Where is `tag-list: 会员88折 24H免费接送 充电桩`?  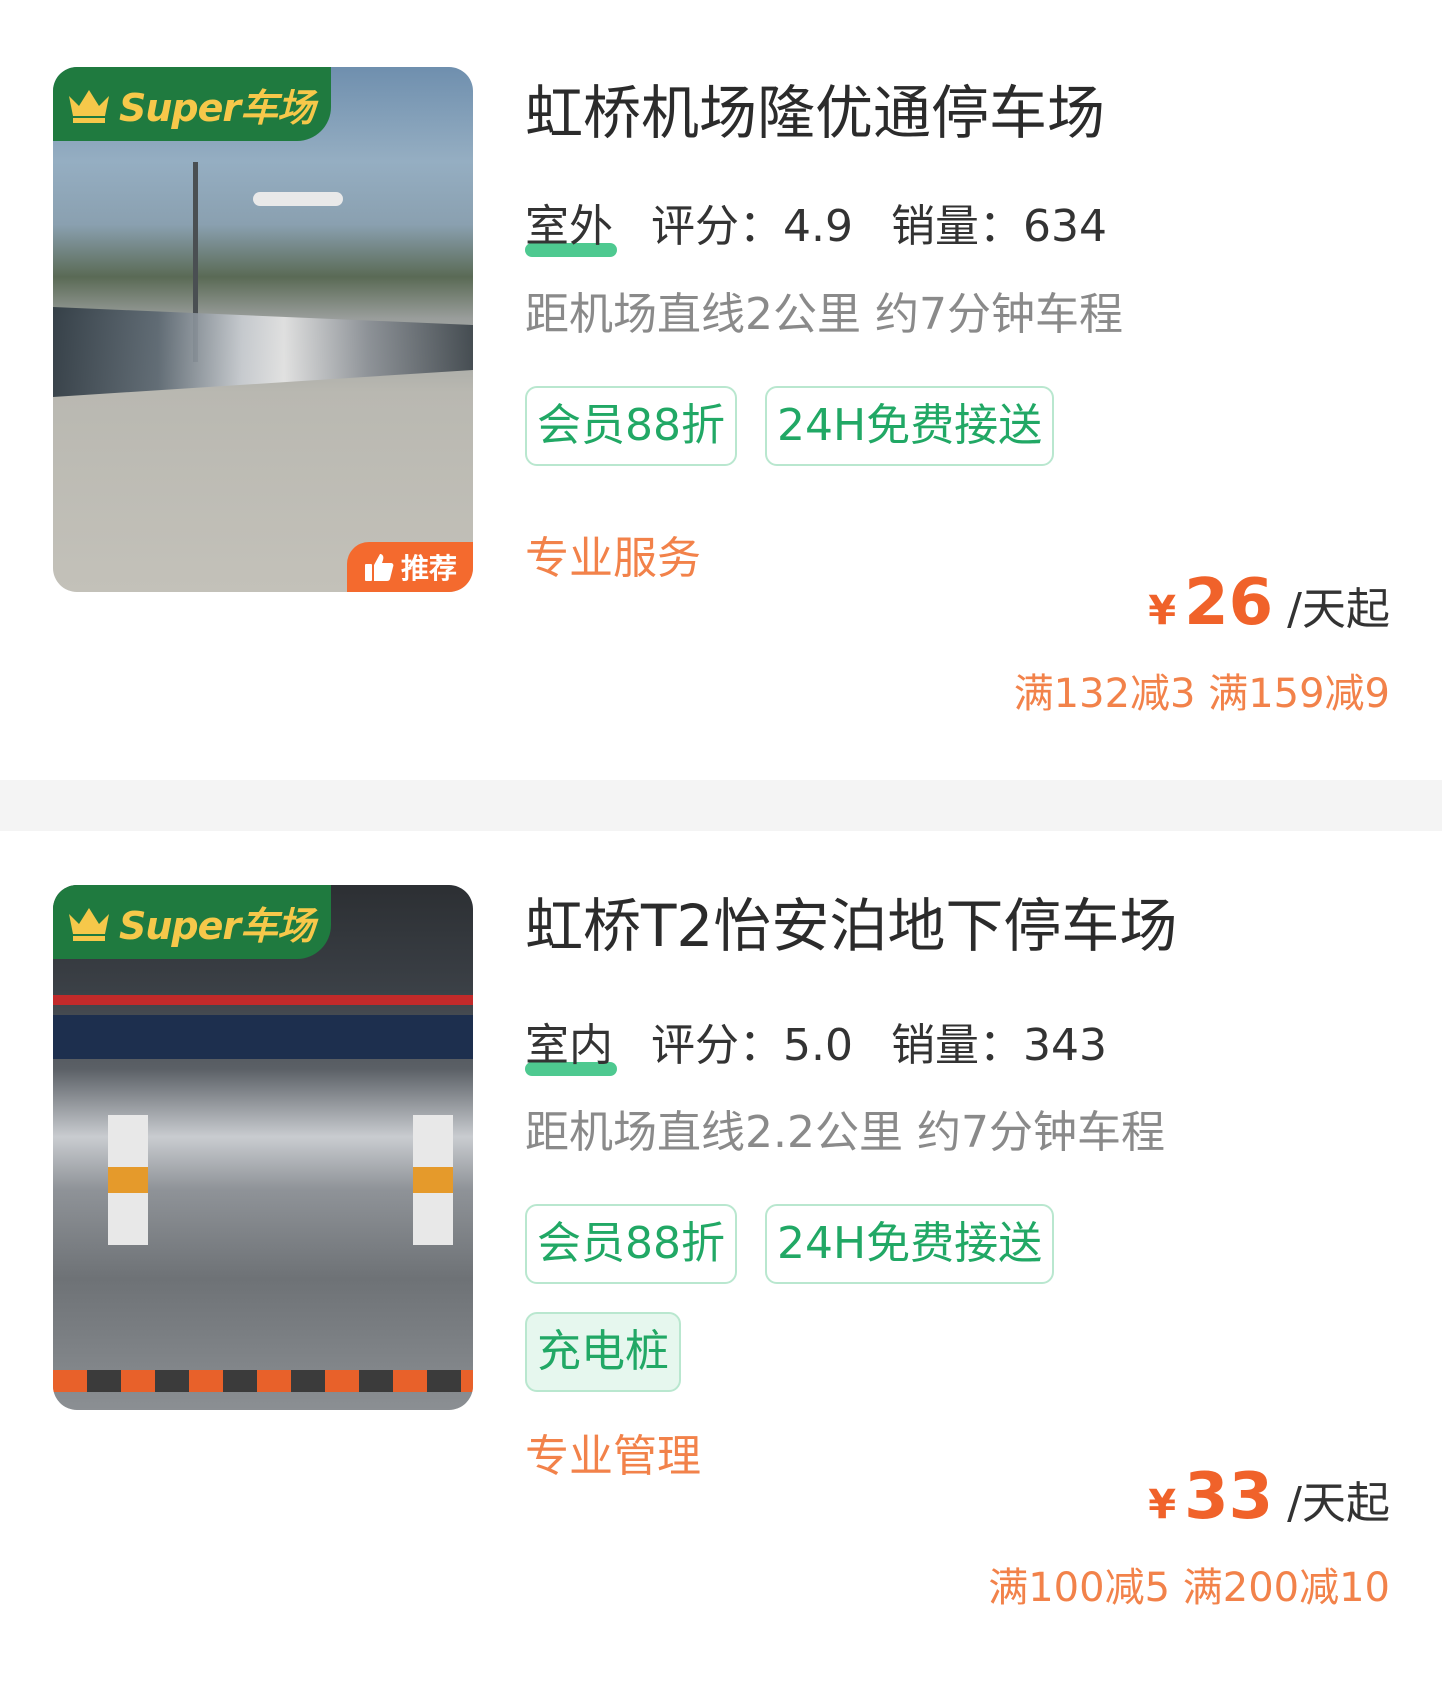
tag-list: 会员88折 24H免费接送 充电桩 is located at coordinates (875, 1298).